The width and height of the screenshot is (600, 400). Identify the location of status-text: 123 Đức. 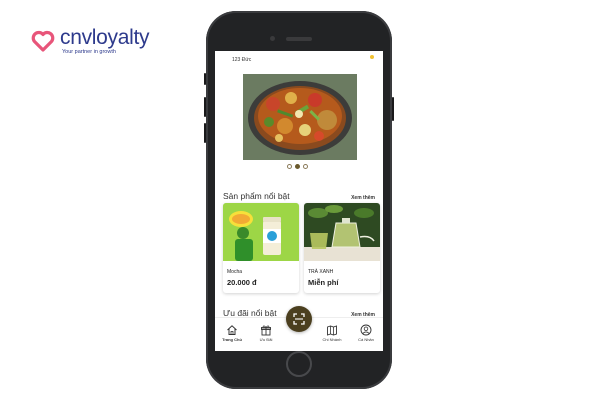
(242, 60).